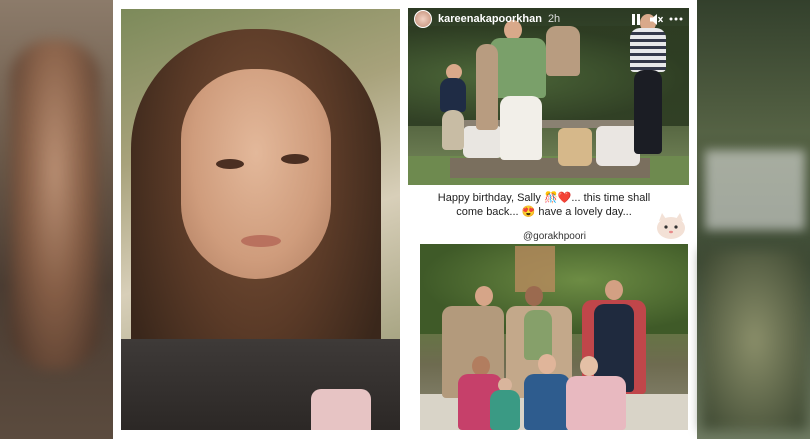  Describe the element at coordinates (538, 335) in the screenshot. I see `man2-kurta` at that location.